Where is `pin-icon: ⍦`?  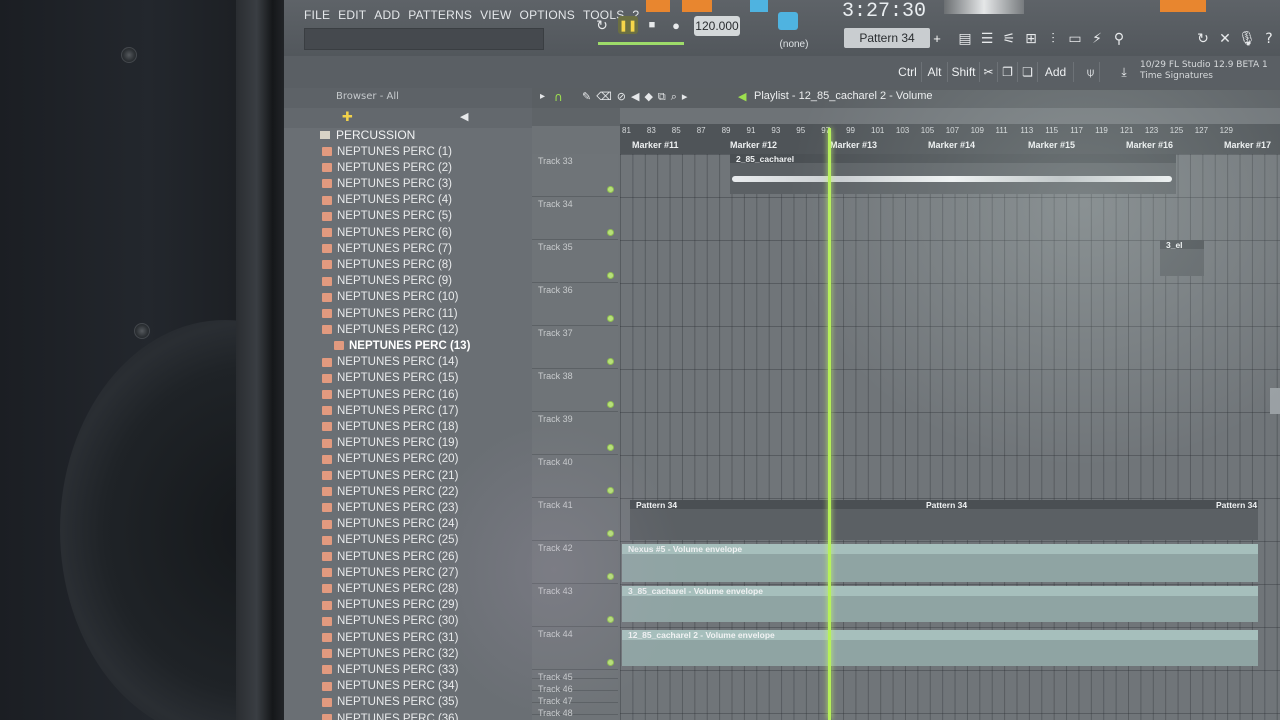
pin-icon: ⍦ is located at coordinates (1091, 72).